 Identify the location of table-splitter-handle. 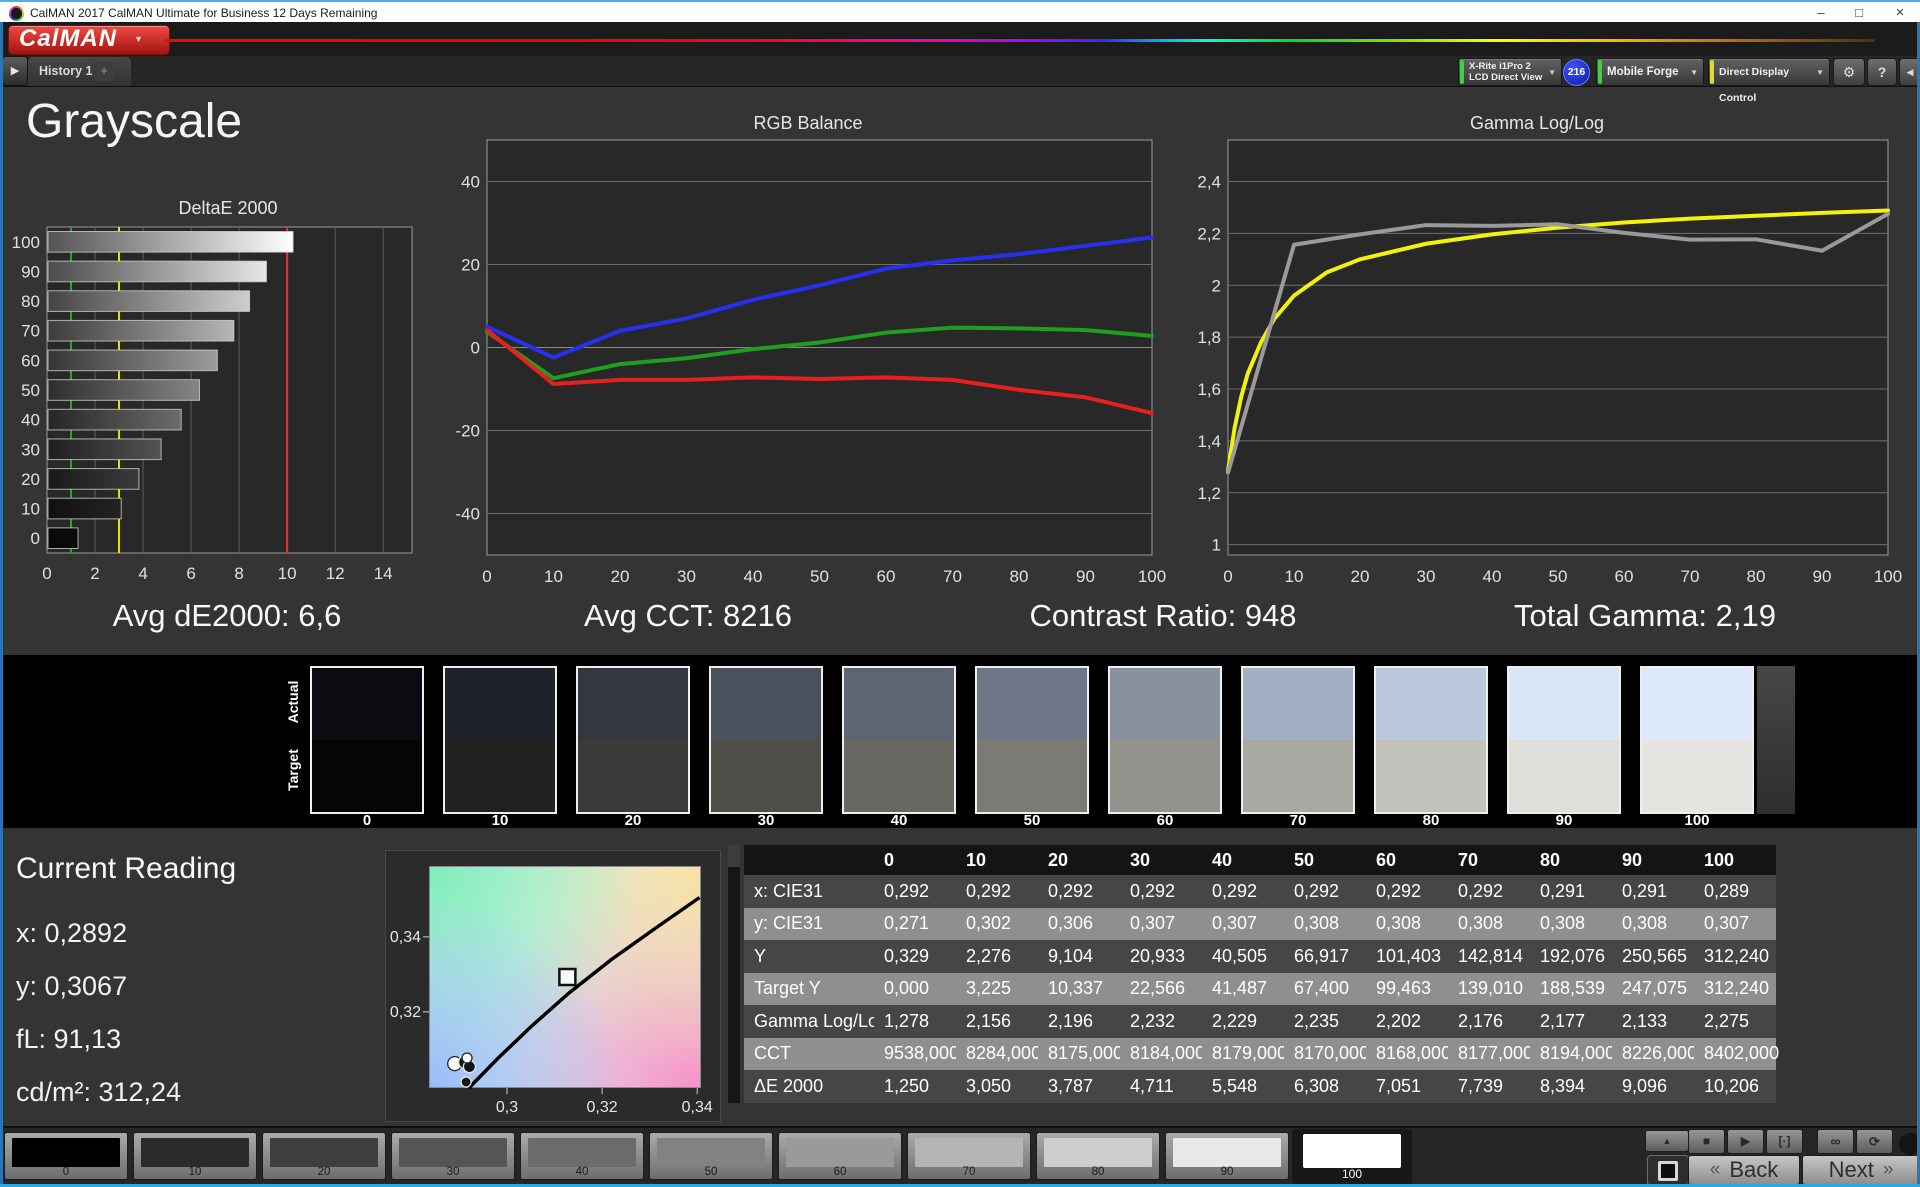
(734, 856).